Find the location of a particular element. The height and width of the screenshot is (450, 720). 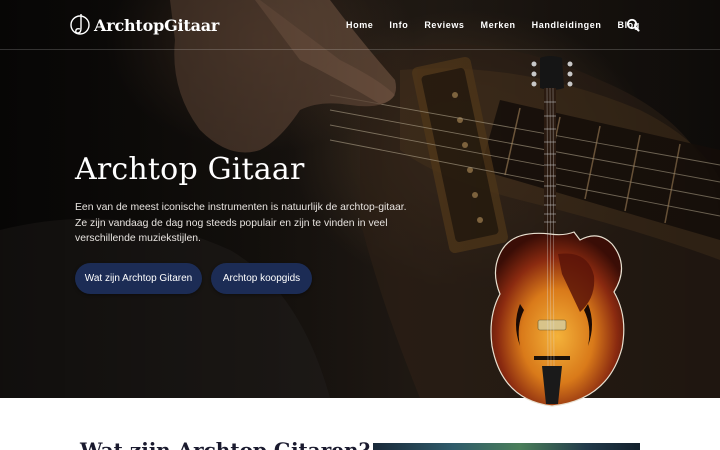

hero-title: Archtop Gitaar is located at coordinates (190, 169).